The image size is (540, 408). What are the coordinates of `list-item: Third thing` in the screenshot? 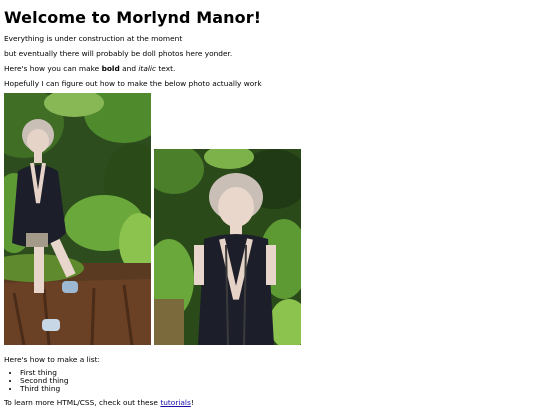 It's located at (278, 389).